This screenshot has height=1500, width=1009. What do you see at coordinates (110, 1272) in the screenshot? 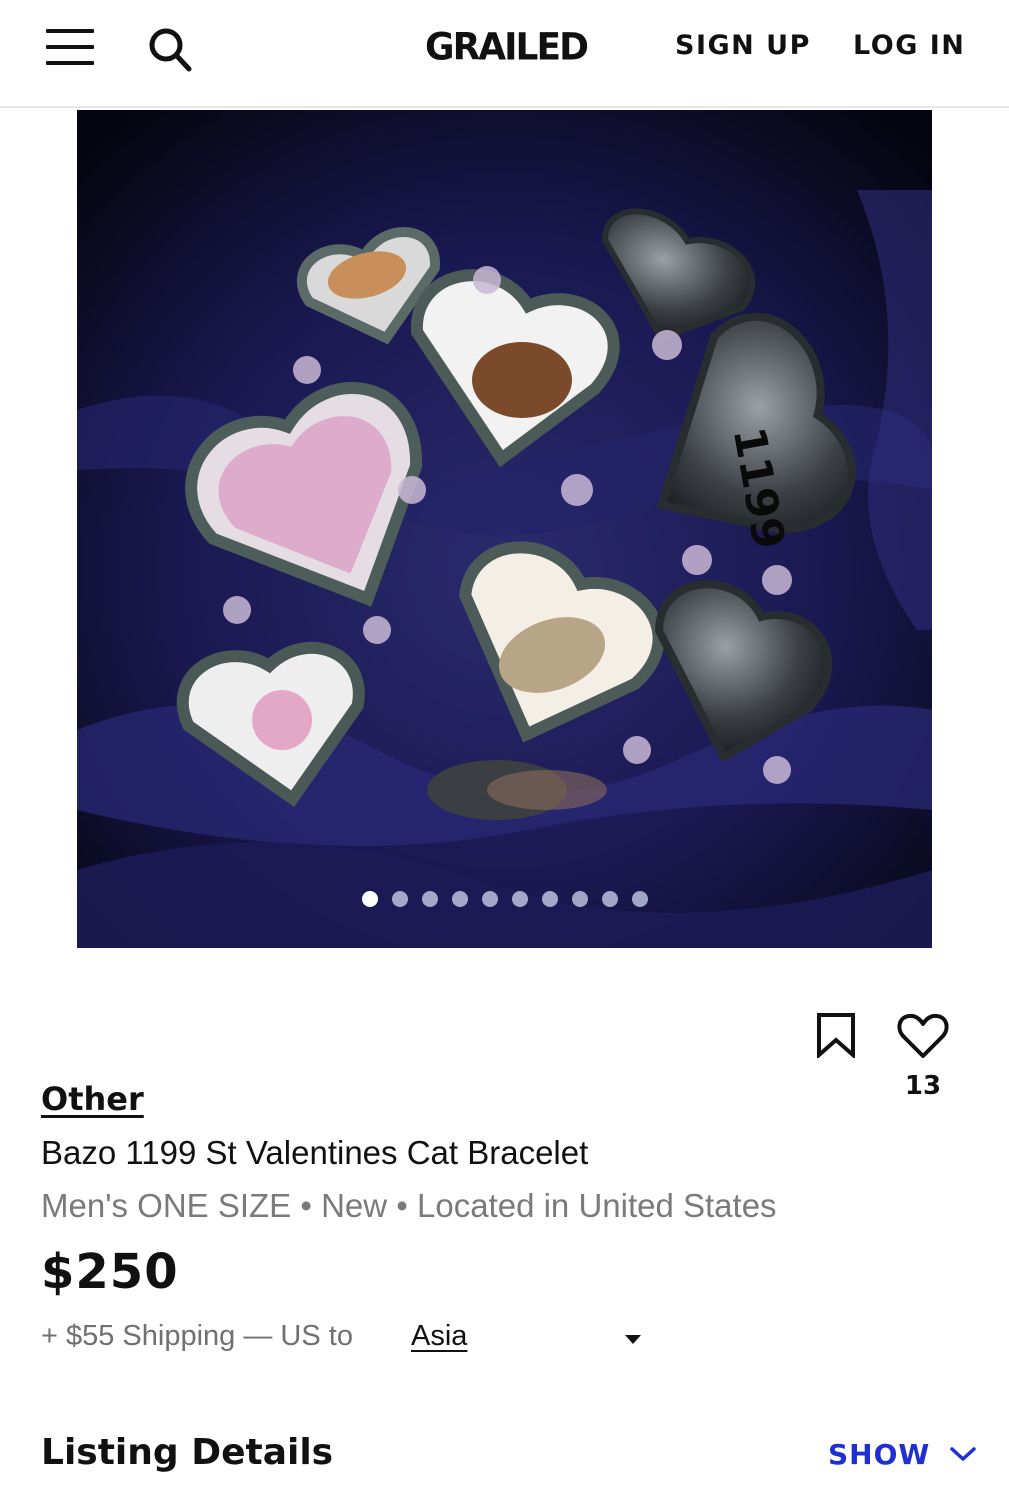
I see `listing-price: $250` at bounding box center [110, 1272].